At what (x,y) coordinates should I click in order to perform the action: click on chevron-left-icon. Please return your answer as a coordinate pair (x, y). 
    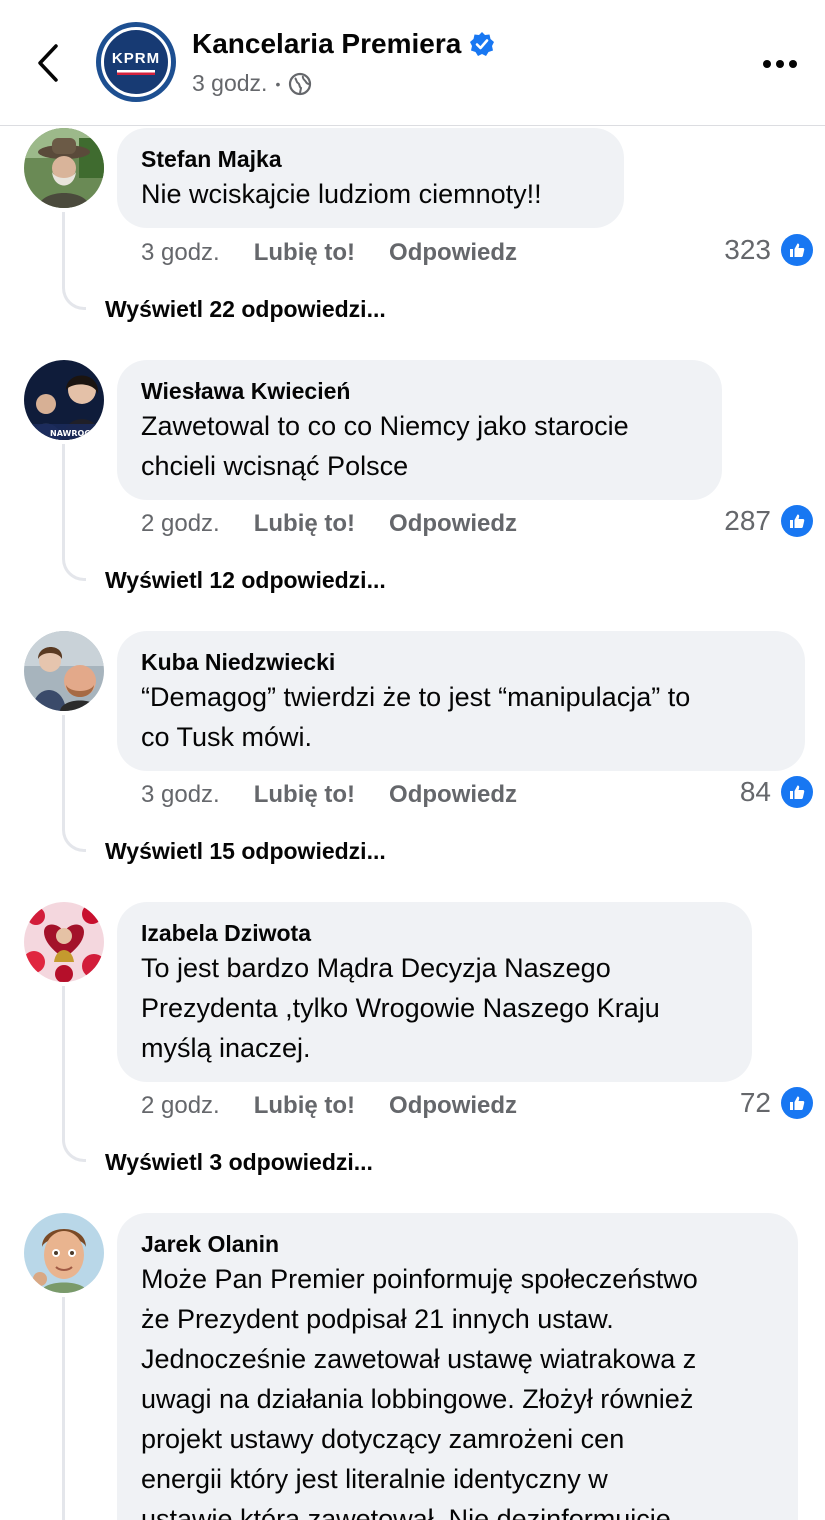
    Looking at the image, I should click on (48, 63).